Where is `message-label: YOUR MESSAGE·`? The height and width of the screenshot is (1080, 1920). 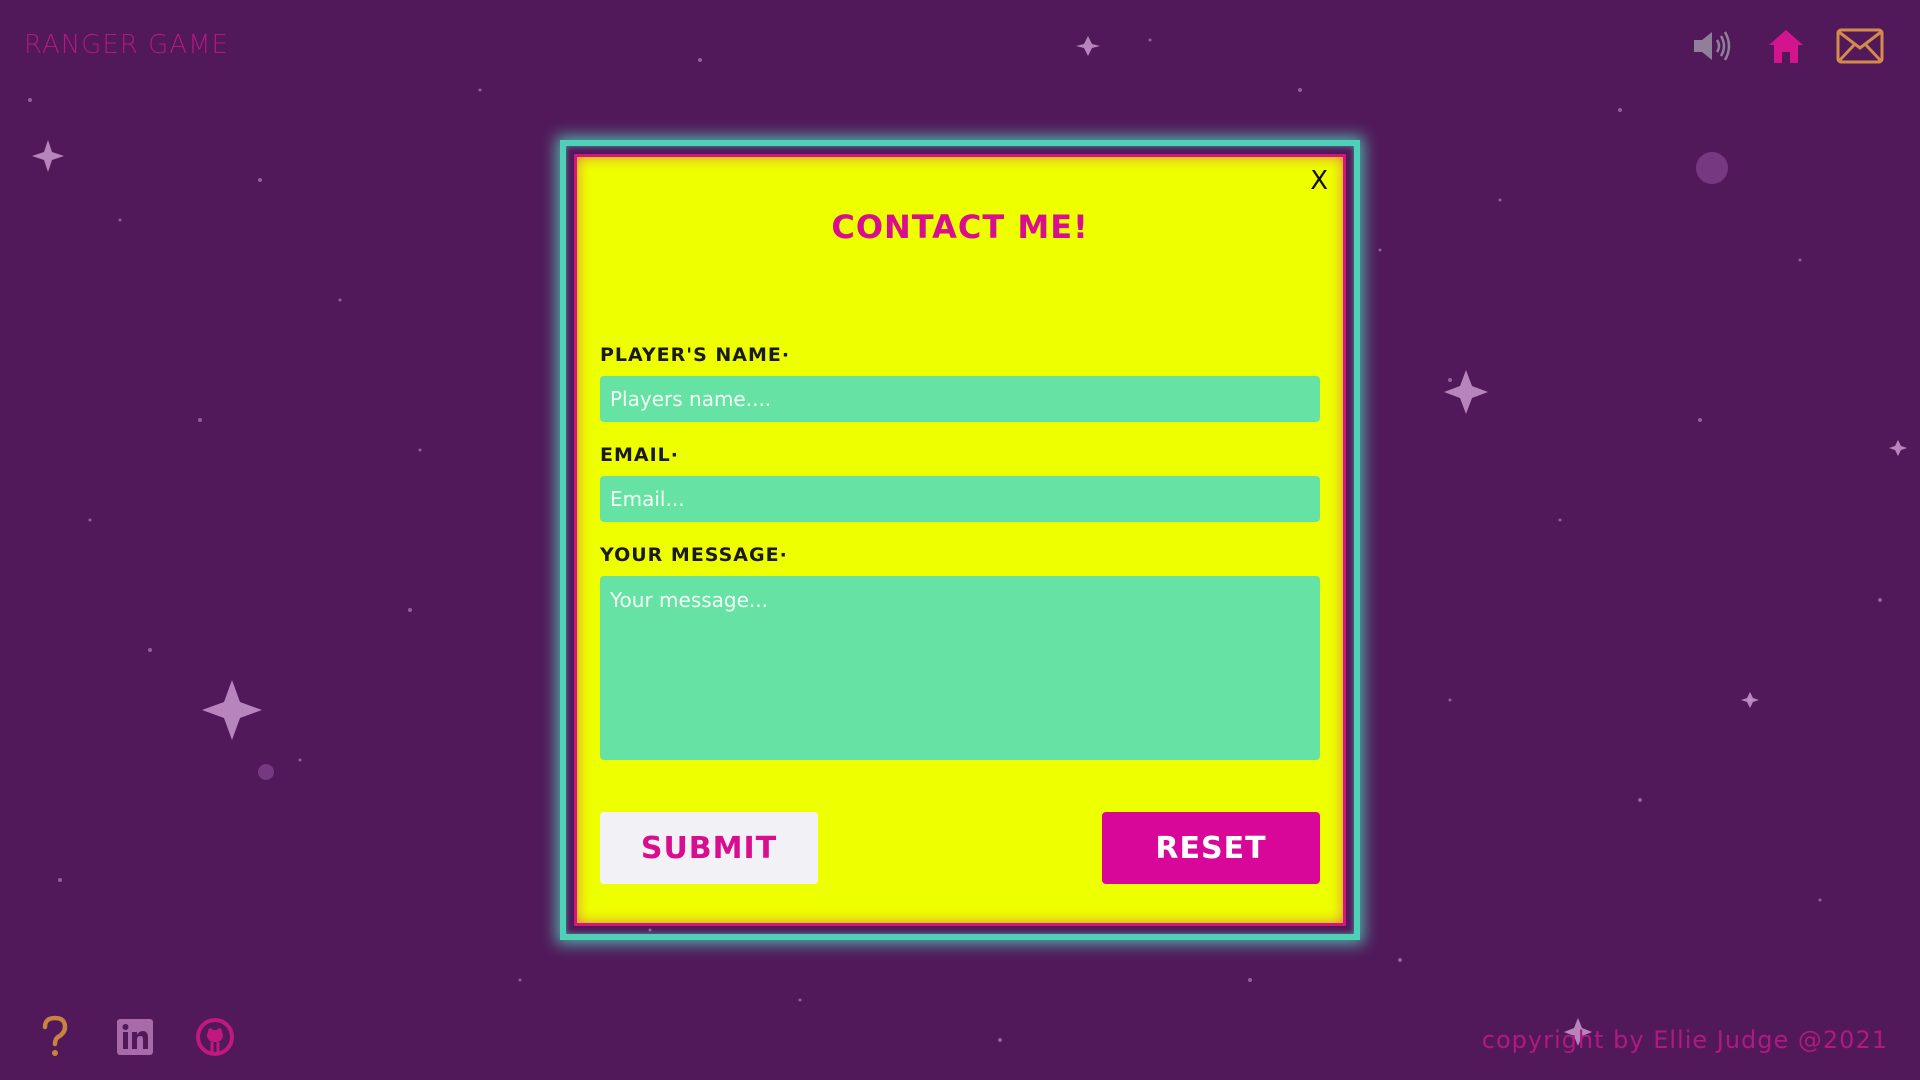 message-label: YOUR MESSAGE· is located at coordinates (694, 555).